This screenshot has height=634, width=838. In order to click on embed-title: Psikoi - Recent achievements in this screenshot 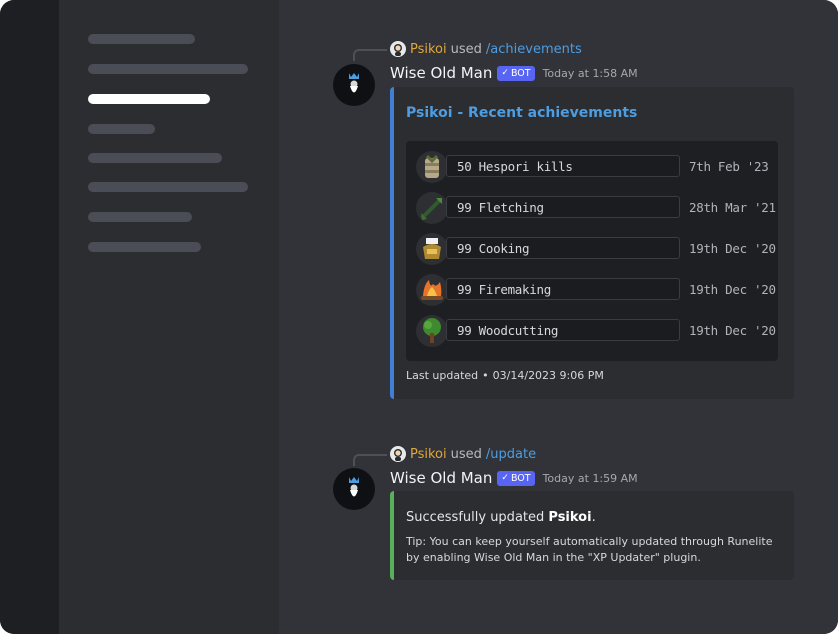, I will do `click(521, 113)`.